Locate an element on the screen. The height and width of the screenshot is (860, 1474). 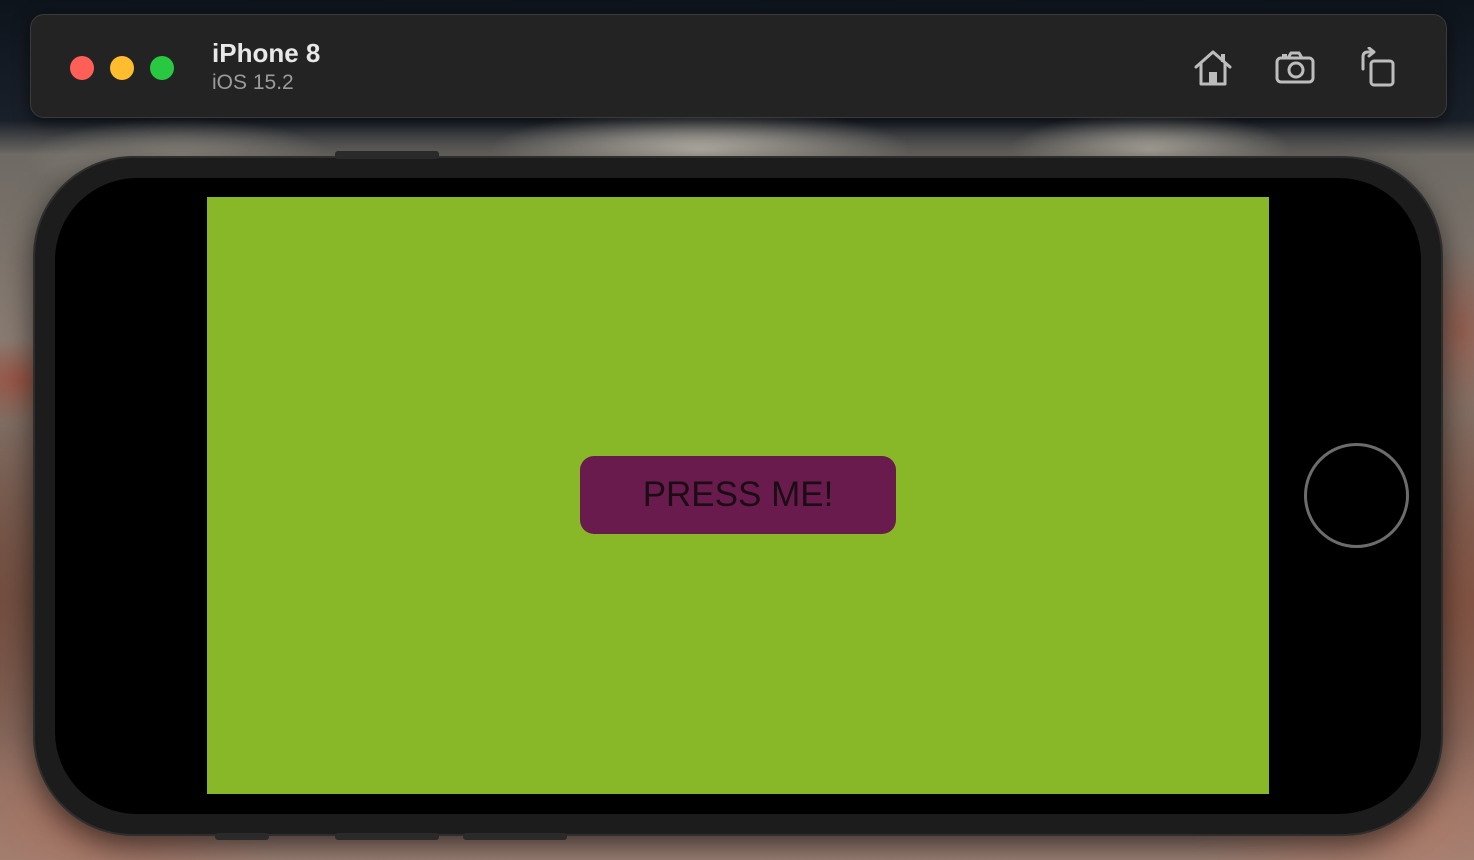
close-window-button is located at coordinates (82, 68).